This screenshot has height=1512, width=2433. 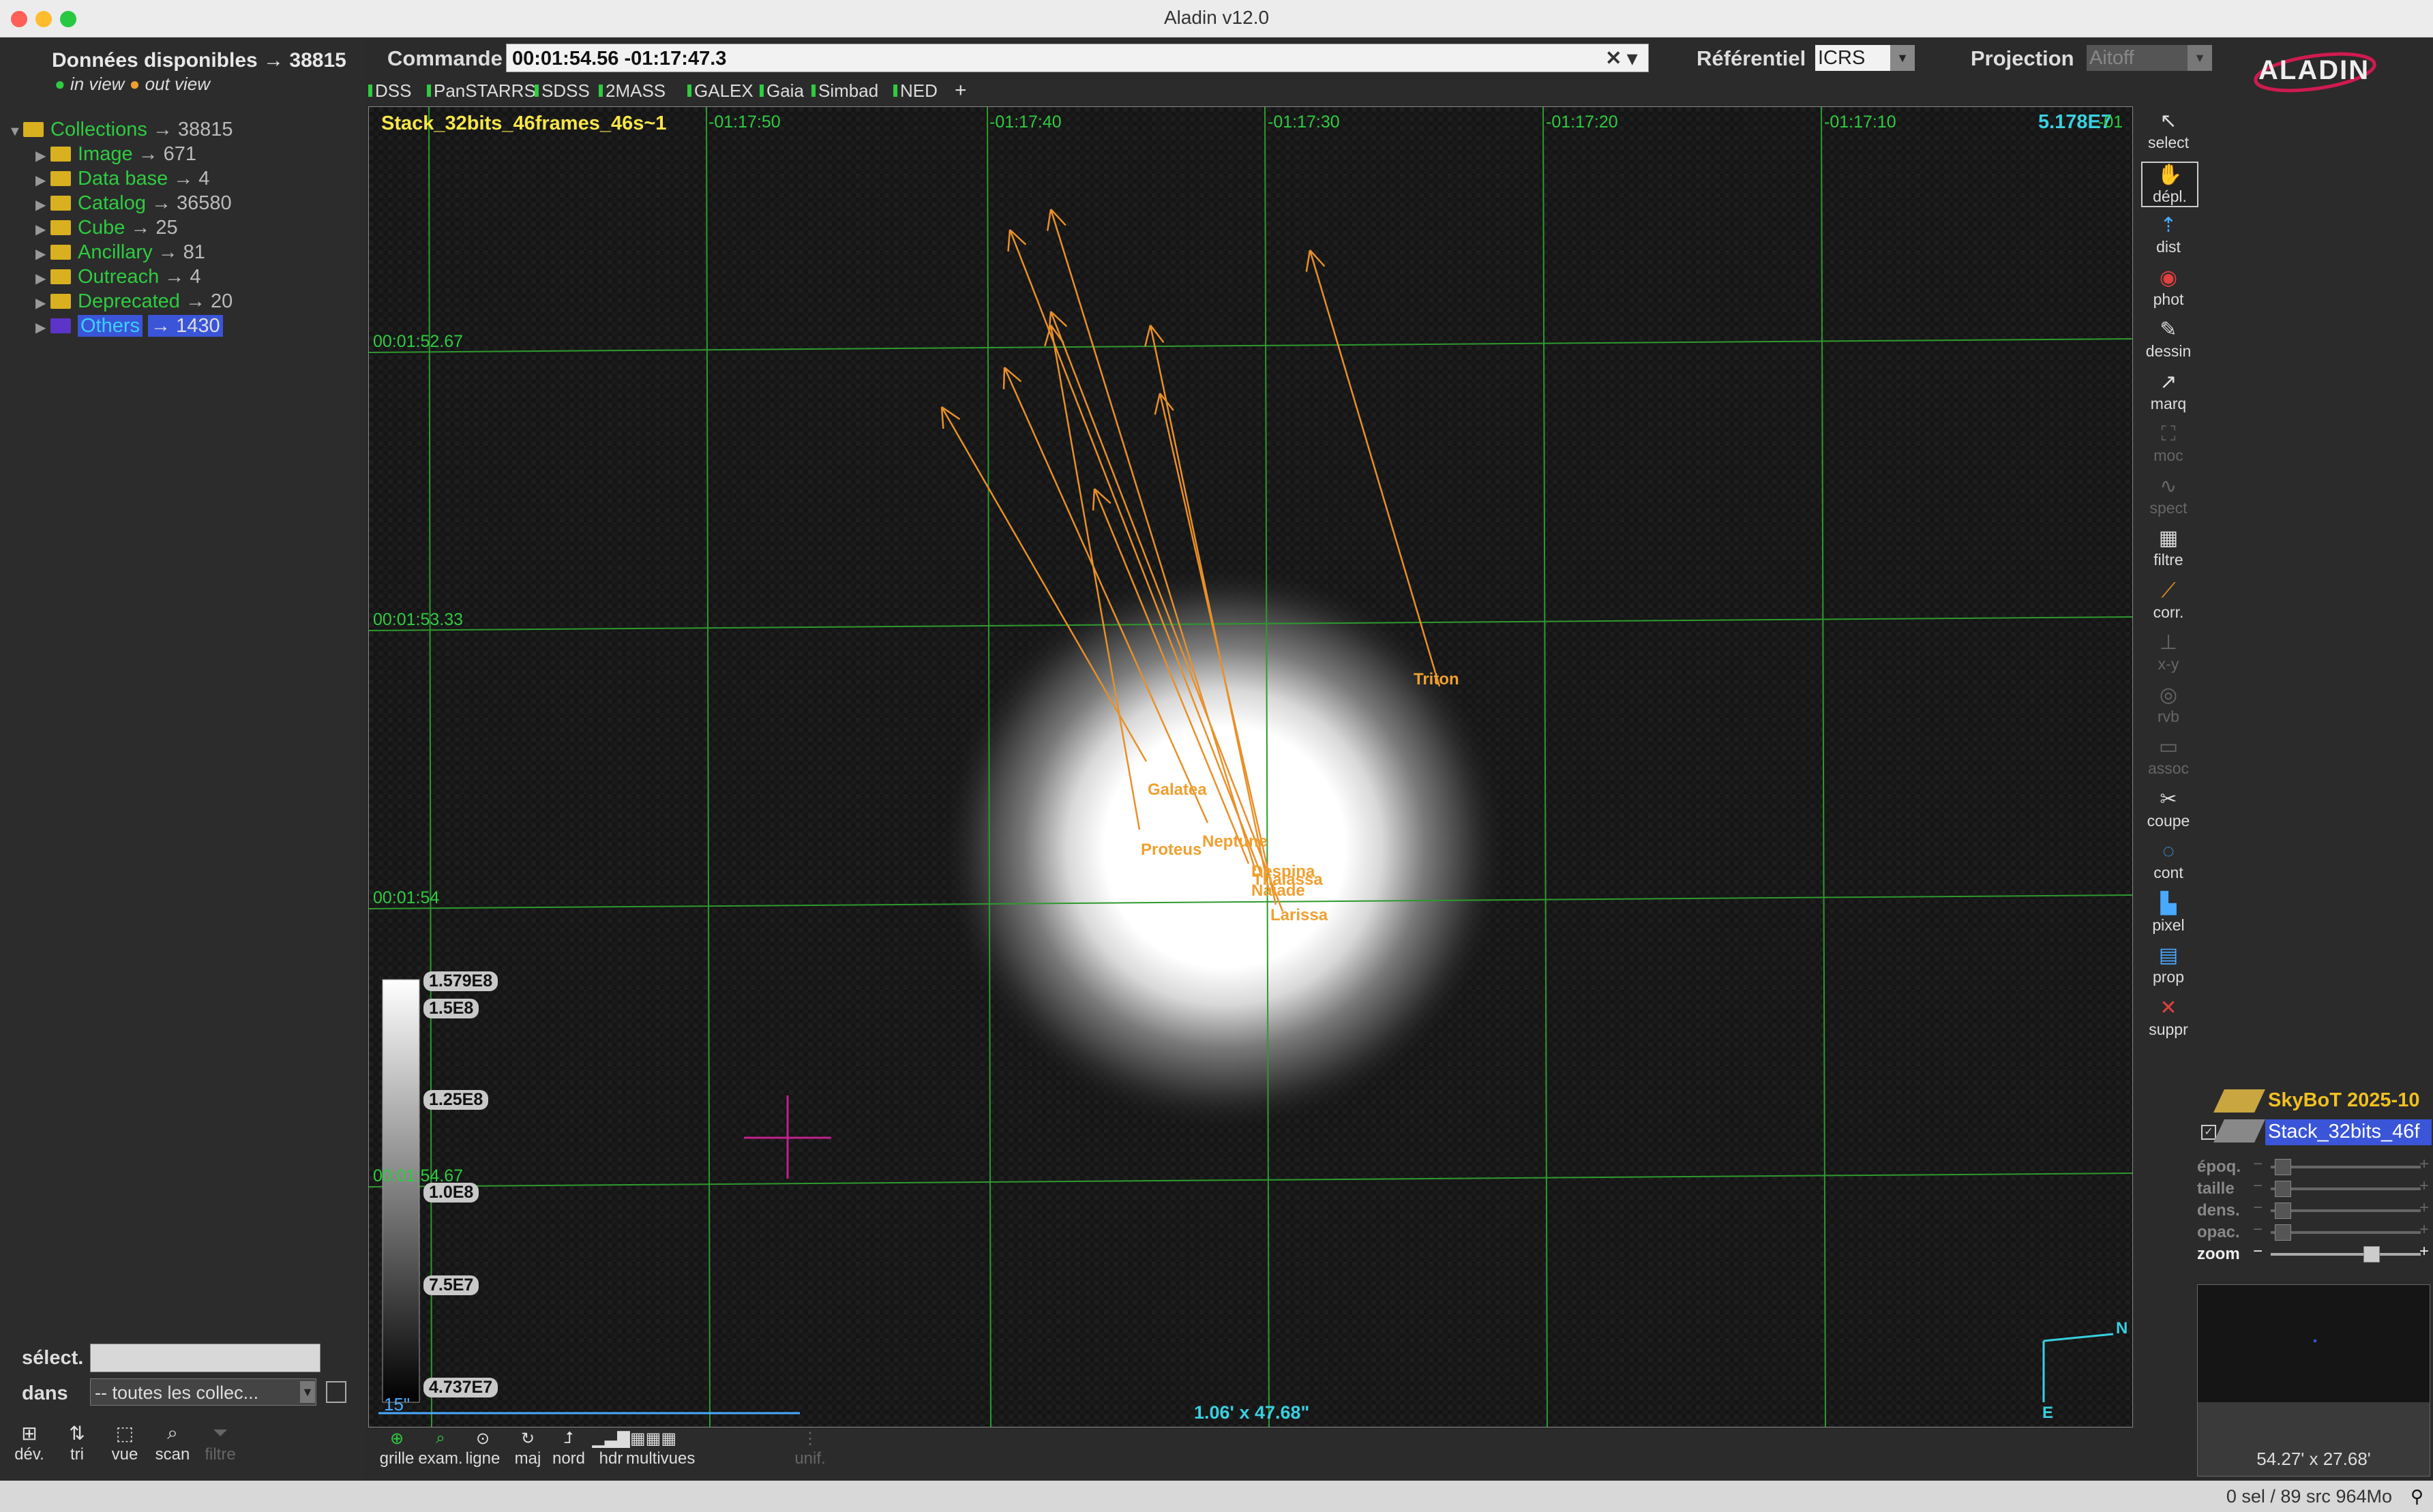 What do you see at coordinates (2168, 391) in the screenshot?
I see `tool-marq: ↗ marq` at bounding box center [2168, 391].